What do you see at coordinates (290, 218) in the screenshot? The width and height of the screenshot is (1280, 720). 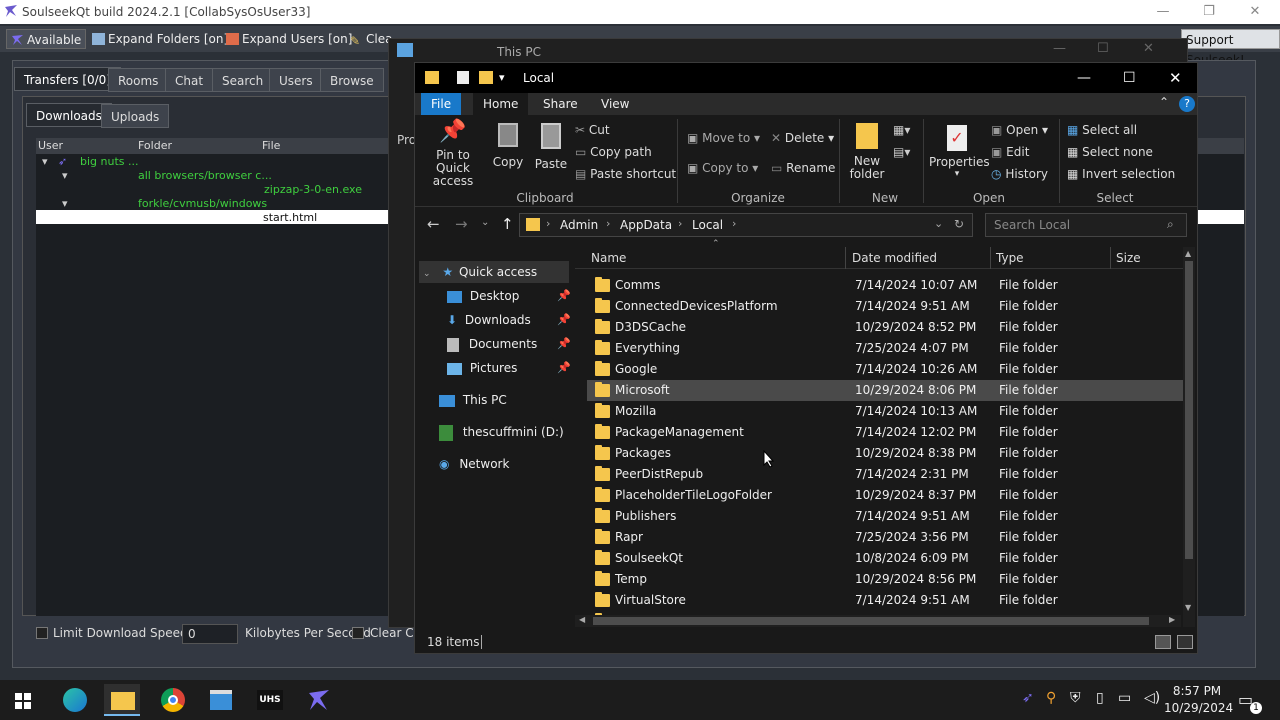 I see `file-row: start.html` at bounding box center [290, 218].